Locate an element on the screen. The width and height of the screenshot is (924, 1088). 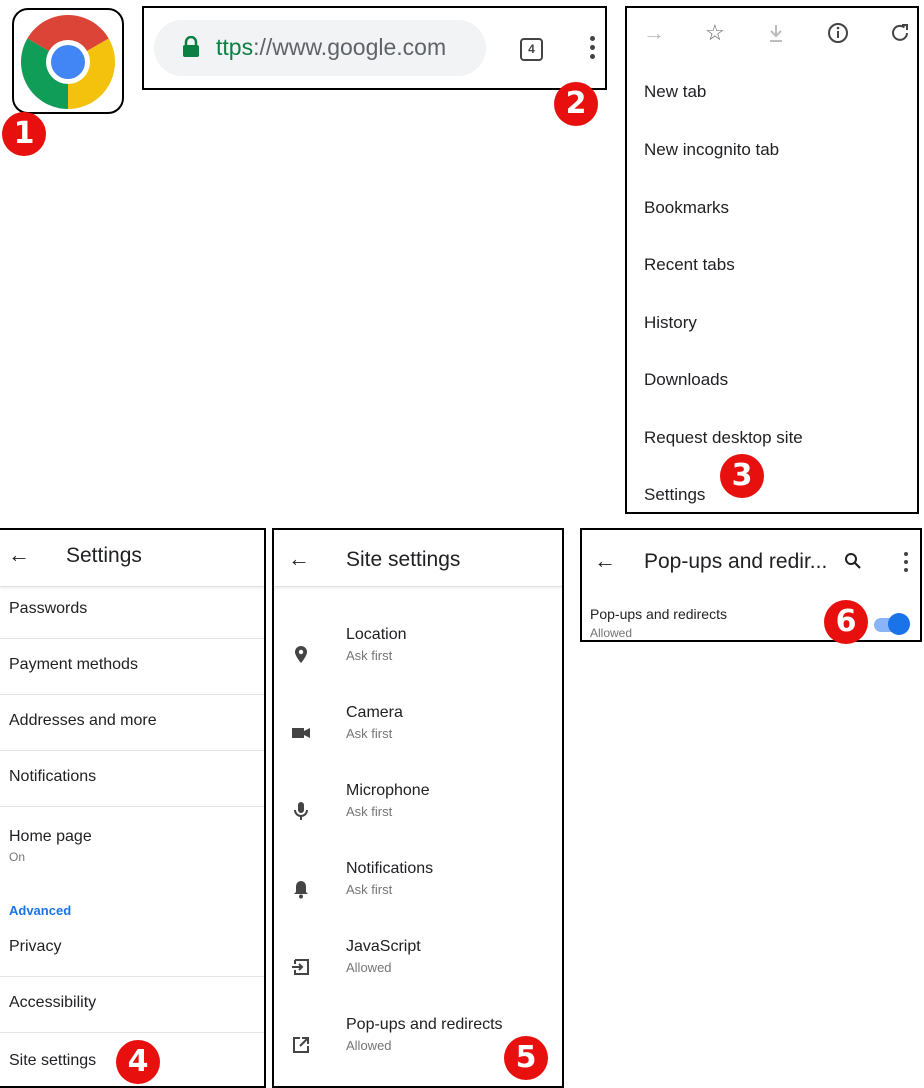
step-badge-5: 5 is located at coordinates (526, 1058).